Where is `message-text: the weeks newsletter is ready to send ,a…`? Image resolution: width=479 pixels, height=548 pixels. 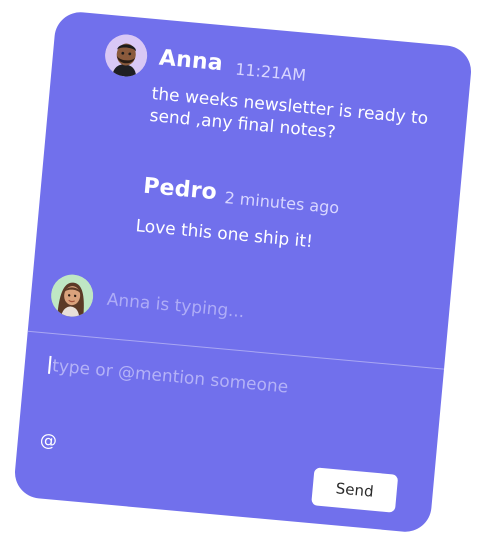 message-text: the weeks newsletter is ready to send ,a… is located at coordinates (288, 113).